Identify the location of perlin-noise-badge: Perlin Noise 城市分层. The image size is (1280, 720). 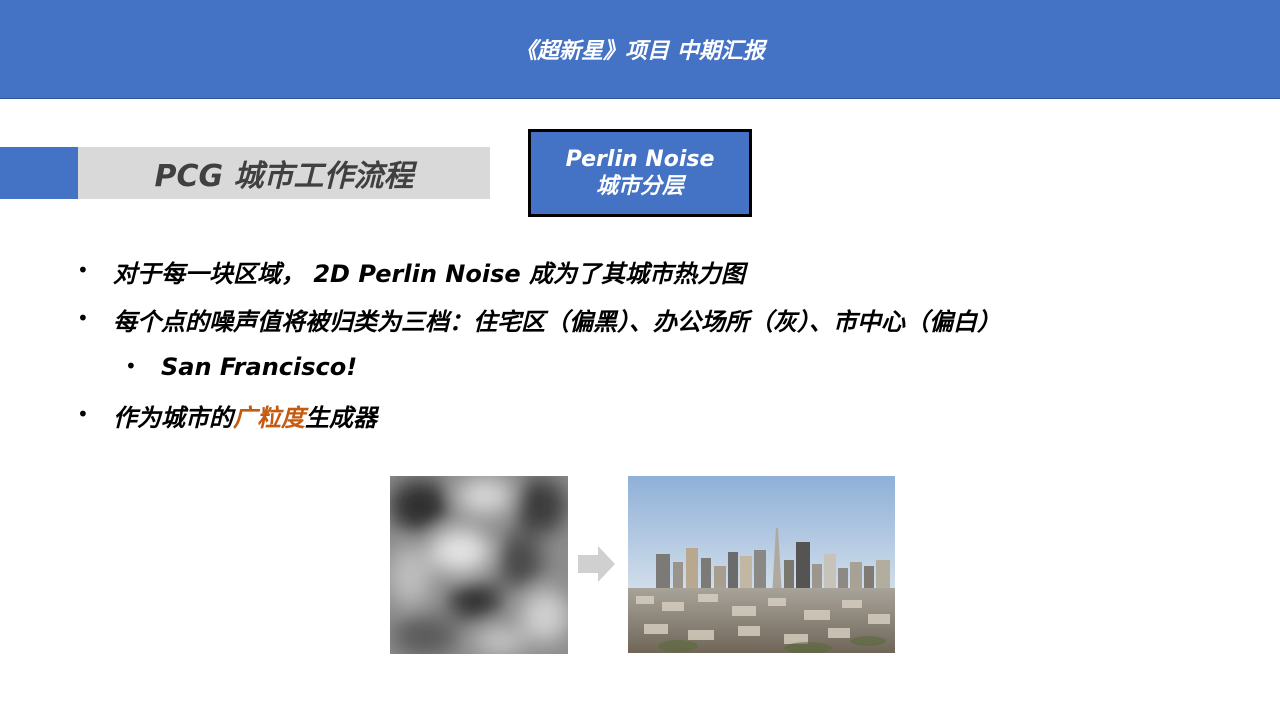
(640, 173).